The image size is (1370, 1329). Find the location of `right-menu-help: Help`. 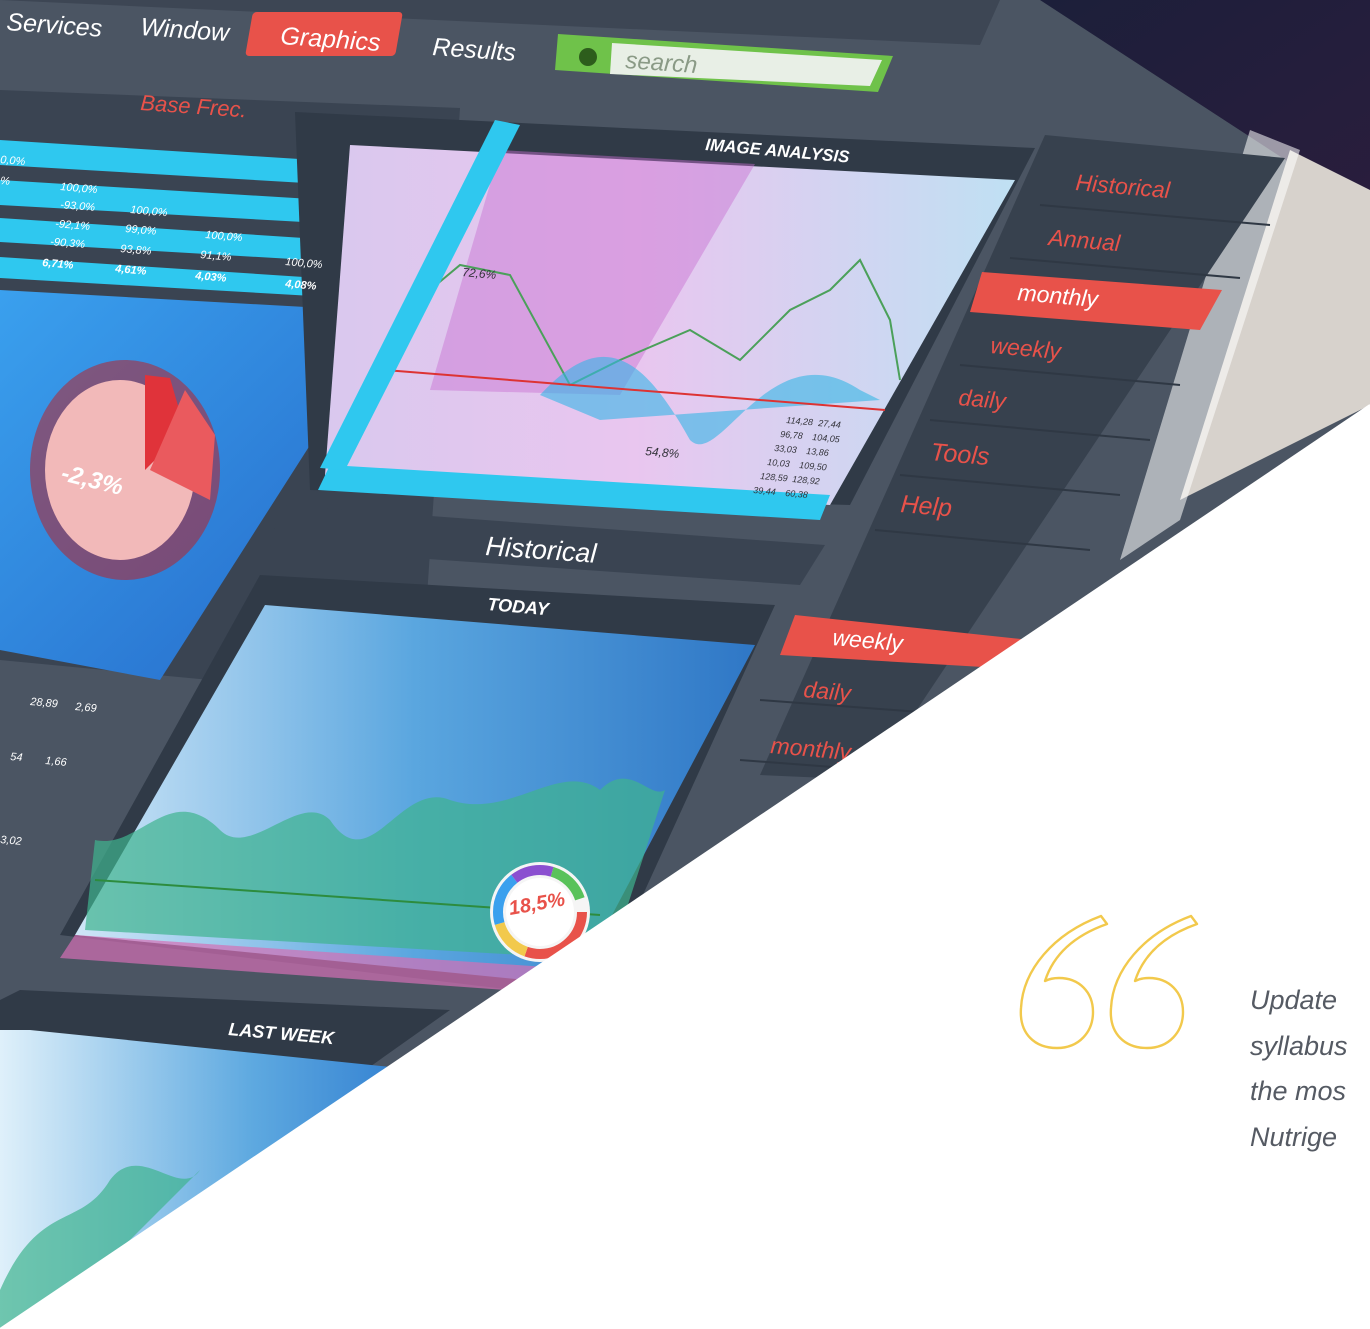

right-menu-help: Help is located at coordinates (926, 506).